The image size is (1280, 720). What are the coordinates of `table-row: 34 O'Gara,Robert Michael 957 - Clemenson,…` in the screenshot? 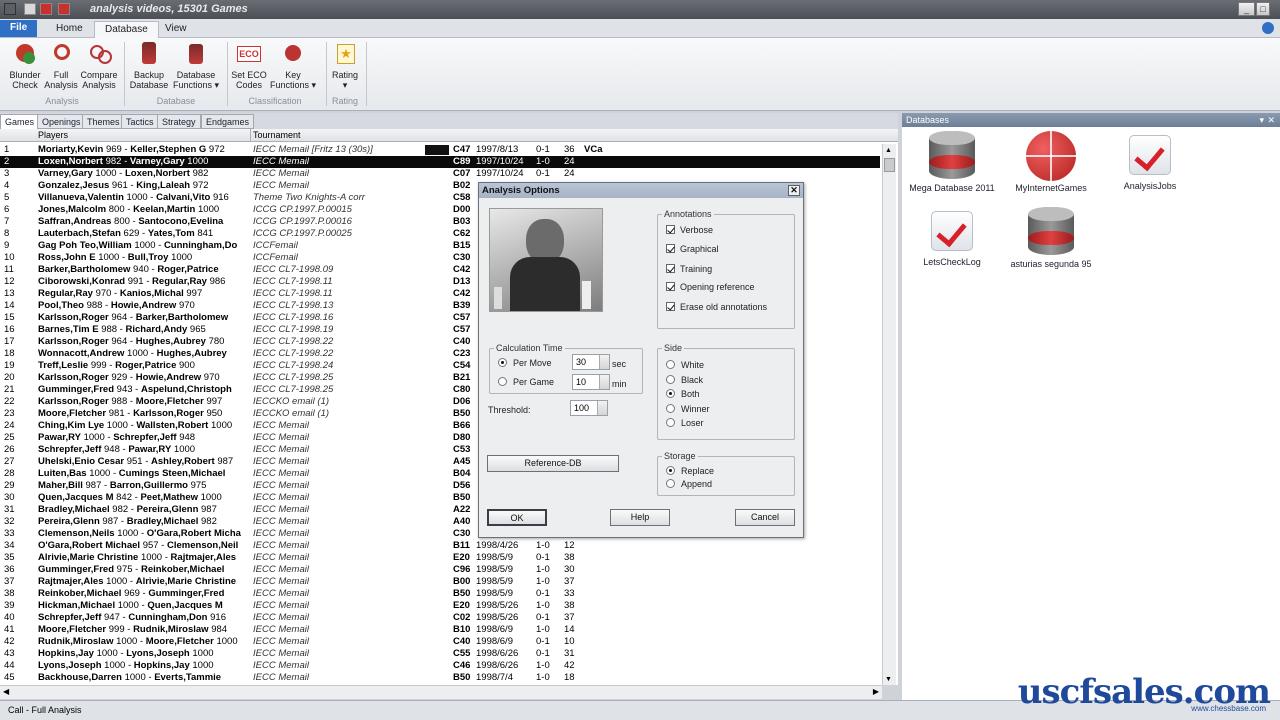 It's located at (440, 546).